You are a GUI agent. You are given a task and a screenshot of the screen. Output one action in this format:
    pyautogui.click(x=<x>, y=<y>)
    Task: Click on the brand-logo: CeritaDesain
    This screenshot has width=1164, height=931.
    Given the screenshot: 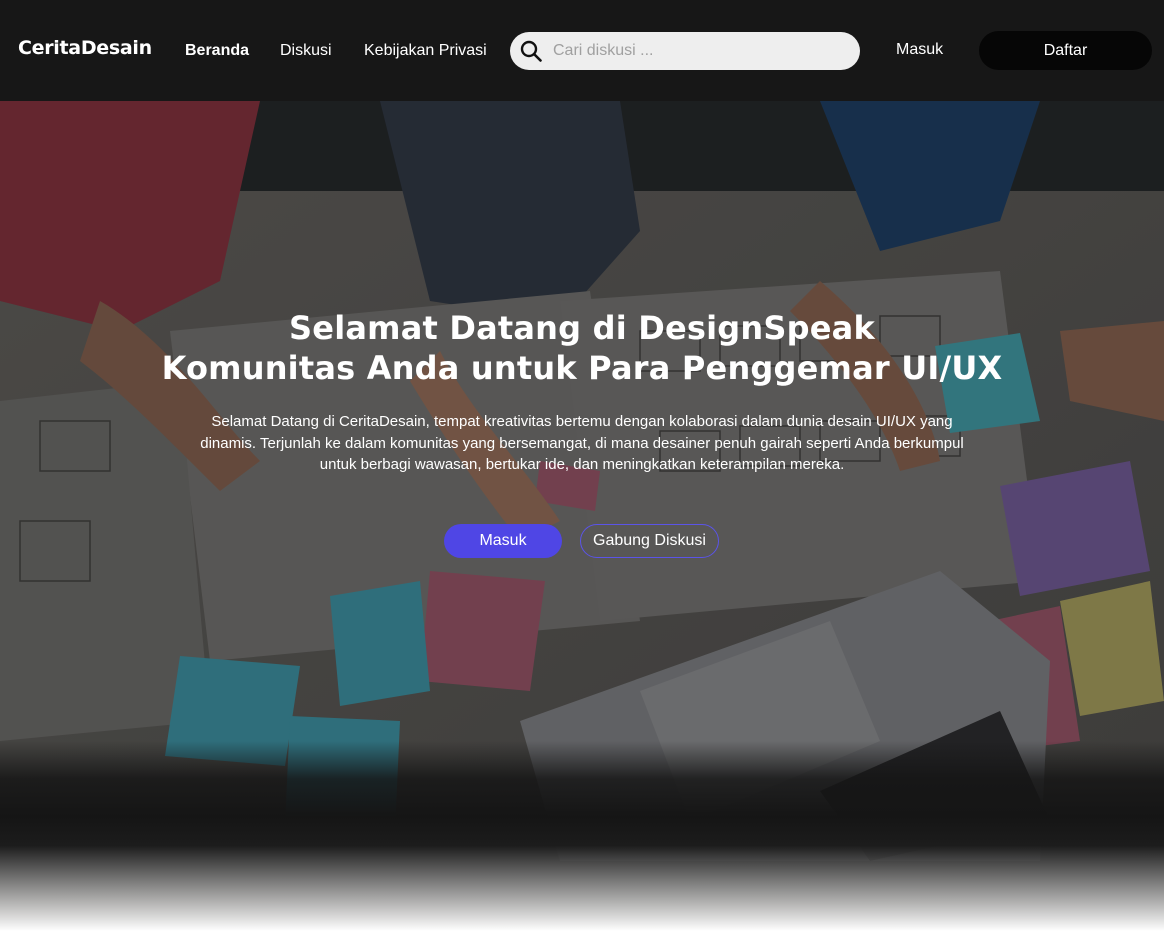 What is the action you would take?
    pyautogui.click(x=85, y=48)
    